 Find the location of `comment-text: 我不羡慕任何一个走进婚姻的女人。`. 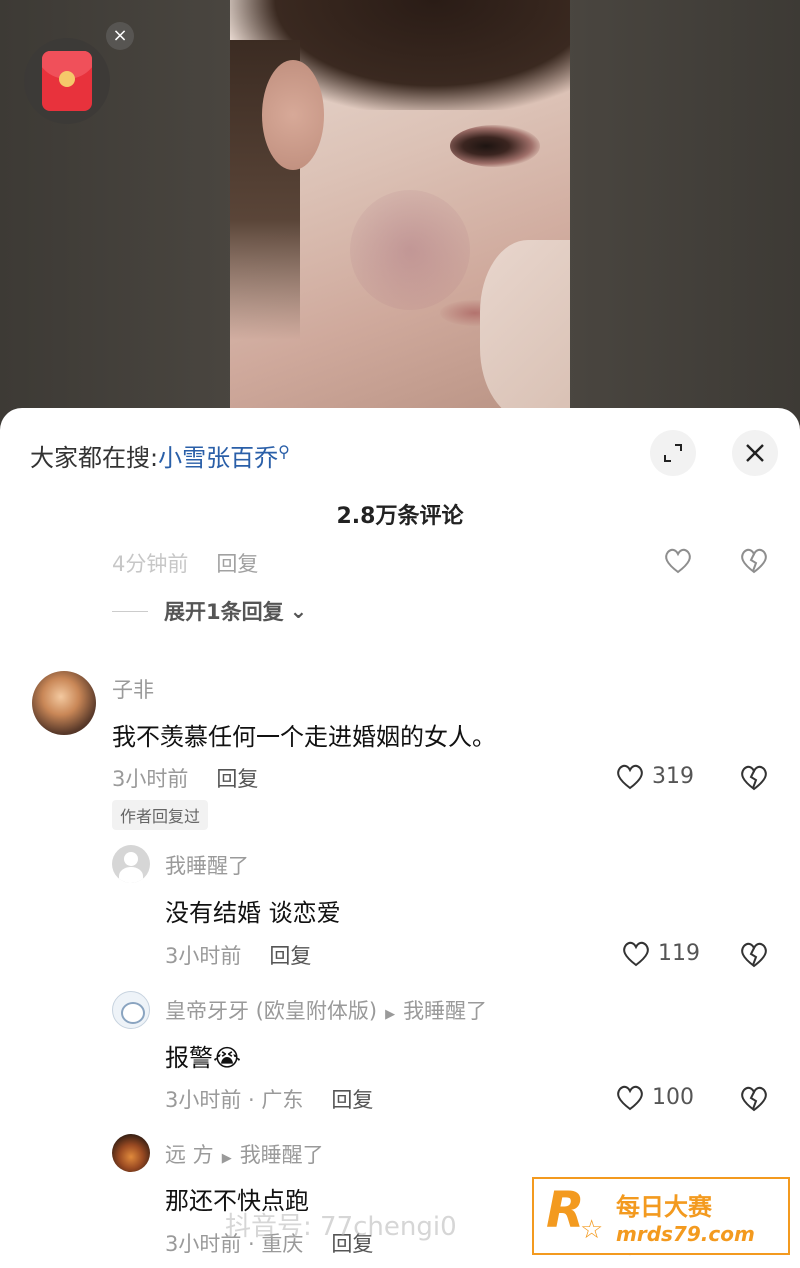

comment-text: 我不羡慕任何一个走进婚姻的女人。 is located at coordinates (304, 734).